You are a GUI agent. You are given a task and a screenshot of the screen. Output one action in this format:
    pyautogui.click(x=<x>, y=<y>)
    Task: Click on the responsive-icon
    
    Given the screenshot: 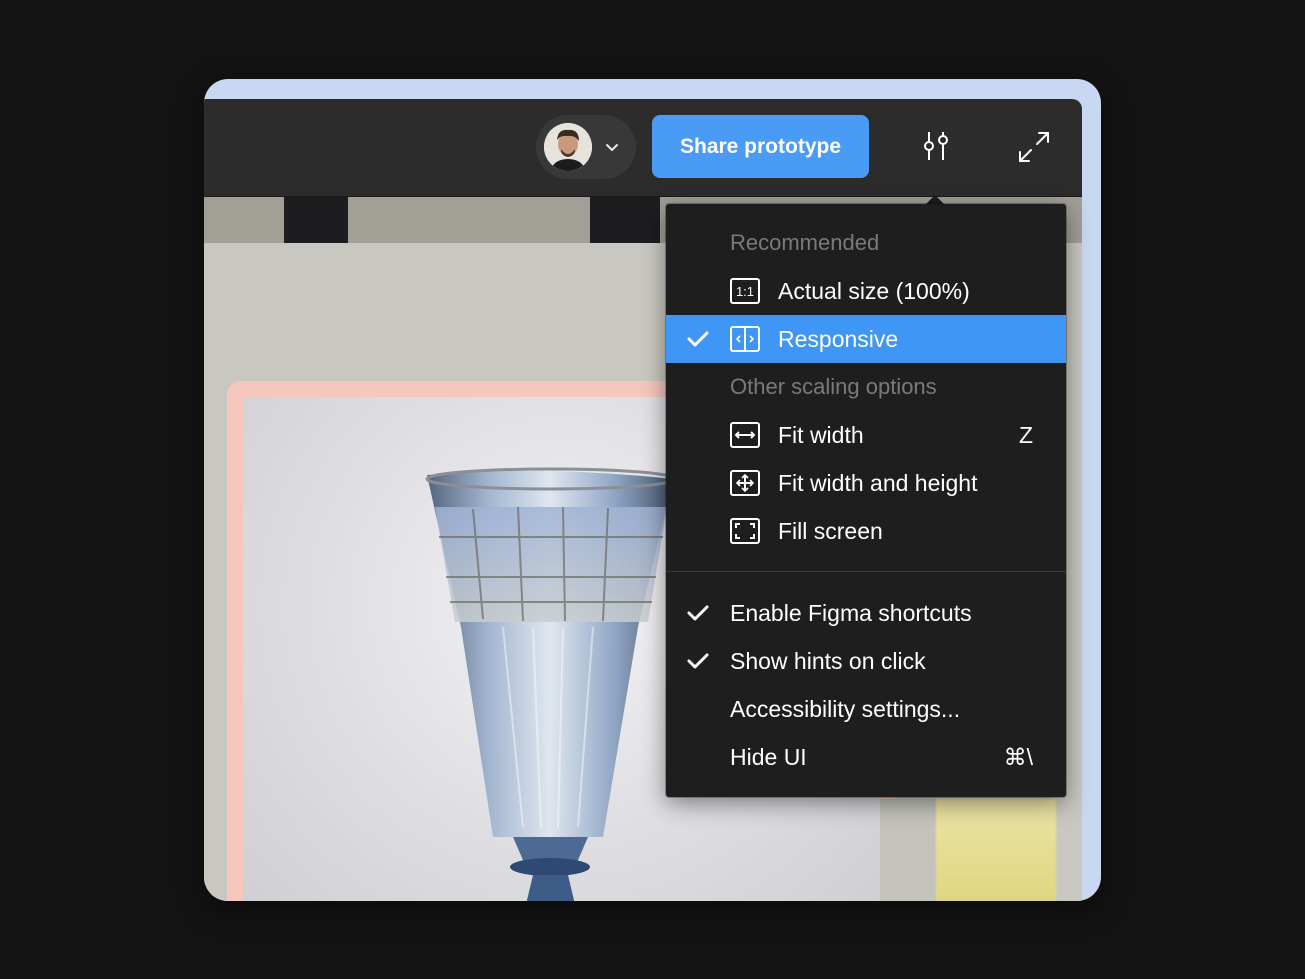 What is the action you would take?
    pyautogui.click(x=745, y=339)
    